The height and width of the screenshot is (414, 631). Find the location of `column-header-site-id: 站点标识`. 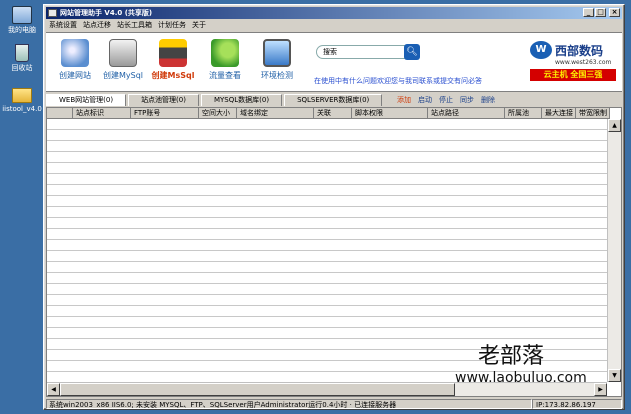

column-header-site-id: 站点标识 is located at coordinates (102, 113).